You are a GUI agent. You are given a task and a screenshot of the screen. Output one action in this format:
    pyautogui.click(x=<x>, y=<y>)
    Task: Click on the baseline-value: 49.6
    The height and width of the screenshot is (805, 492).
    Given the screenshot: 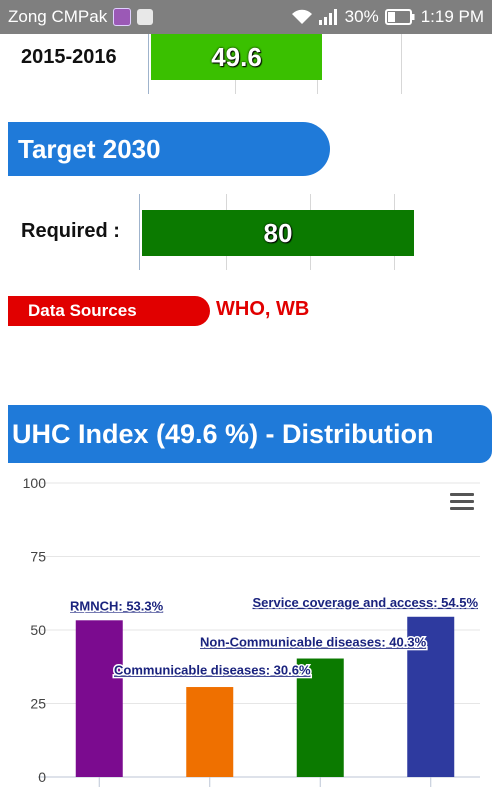 What is the action you would take?
    pyautogui.click(x=236, y=56)
    